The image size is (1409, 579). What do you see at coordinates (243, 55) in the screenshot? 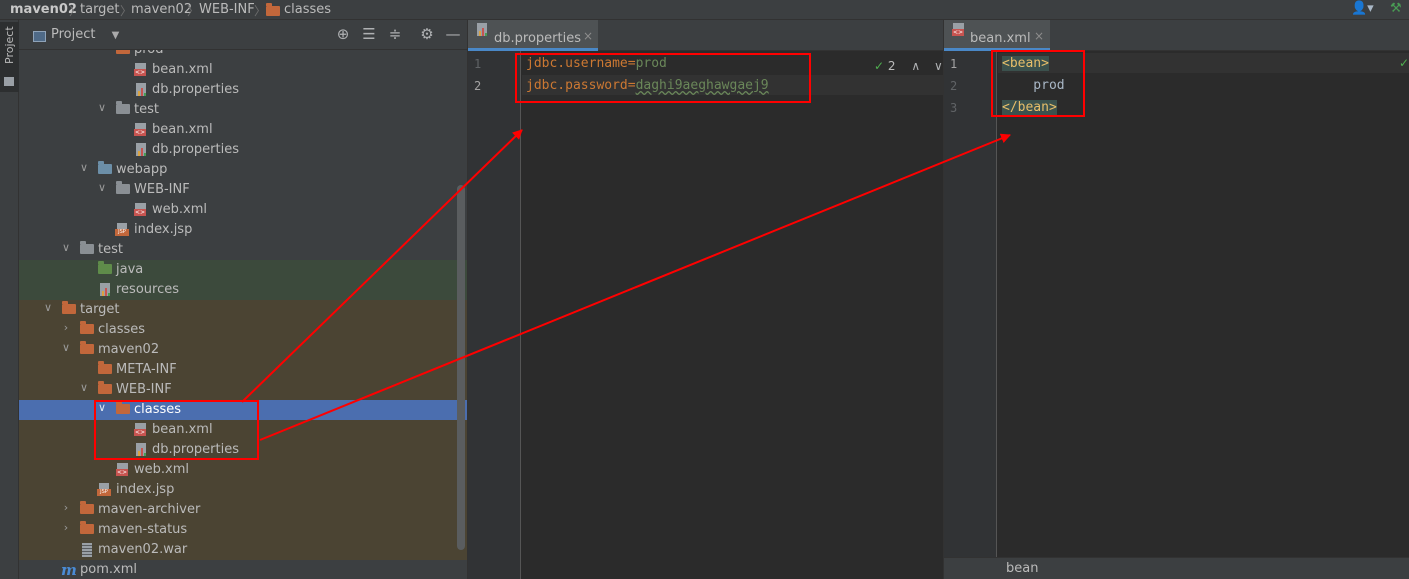
I see `tree-row-prod: prod` at bounding box center [243, 55].